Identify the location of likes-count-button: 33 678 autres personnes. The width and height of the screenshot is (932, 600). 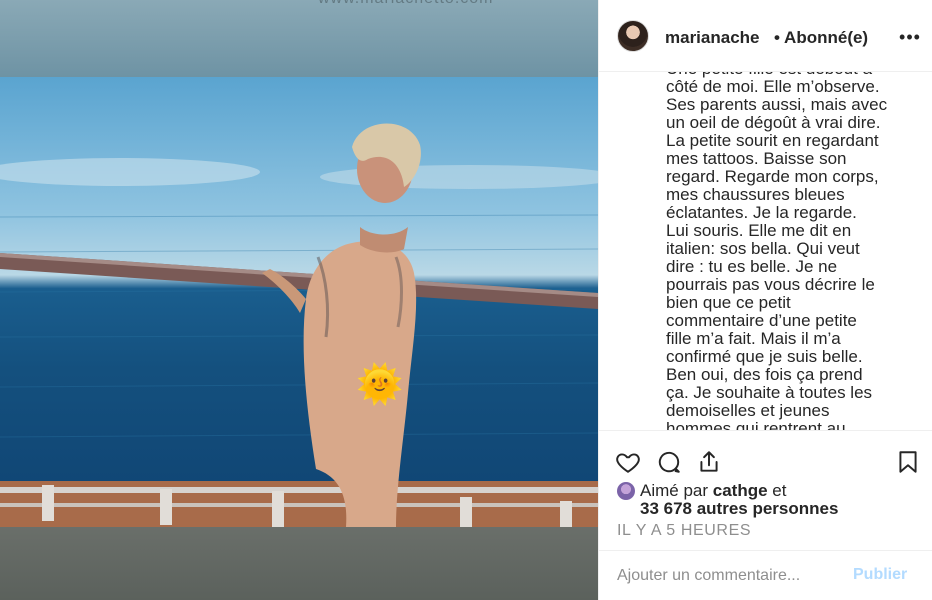
(739, 509).